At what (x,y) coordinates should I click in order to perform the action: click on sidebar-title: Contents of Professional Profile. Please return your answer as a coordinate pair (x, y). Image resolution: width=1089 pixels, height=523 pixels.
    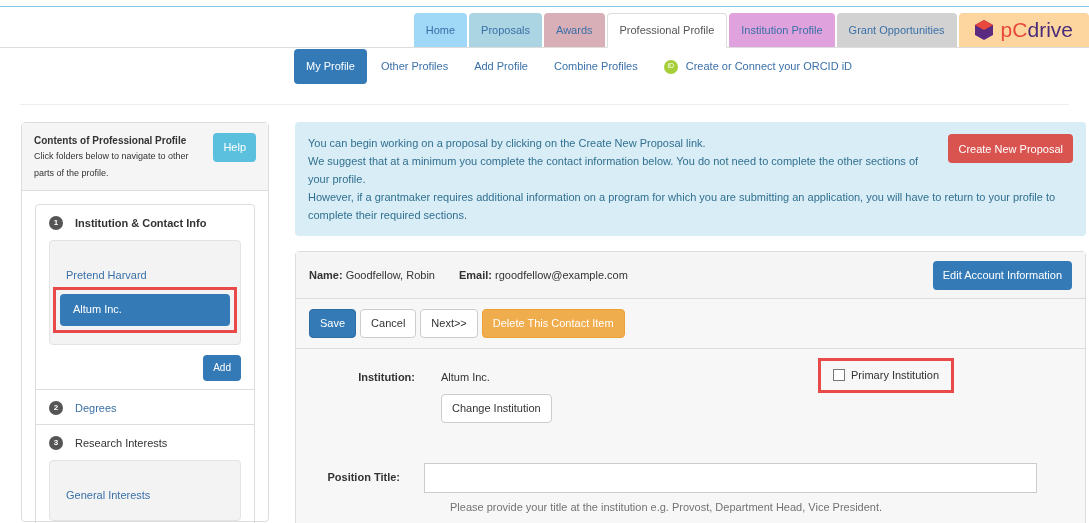
    Looking at the image, I should click on (111, 141).